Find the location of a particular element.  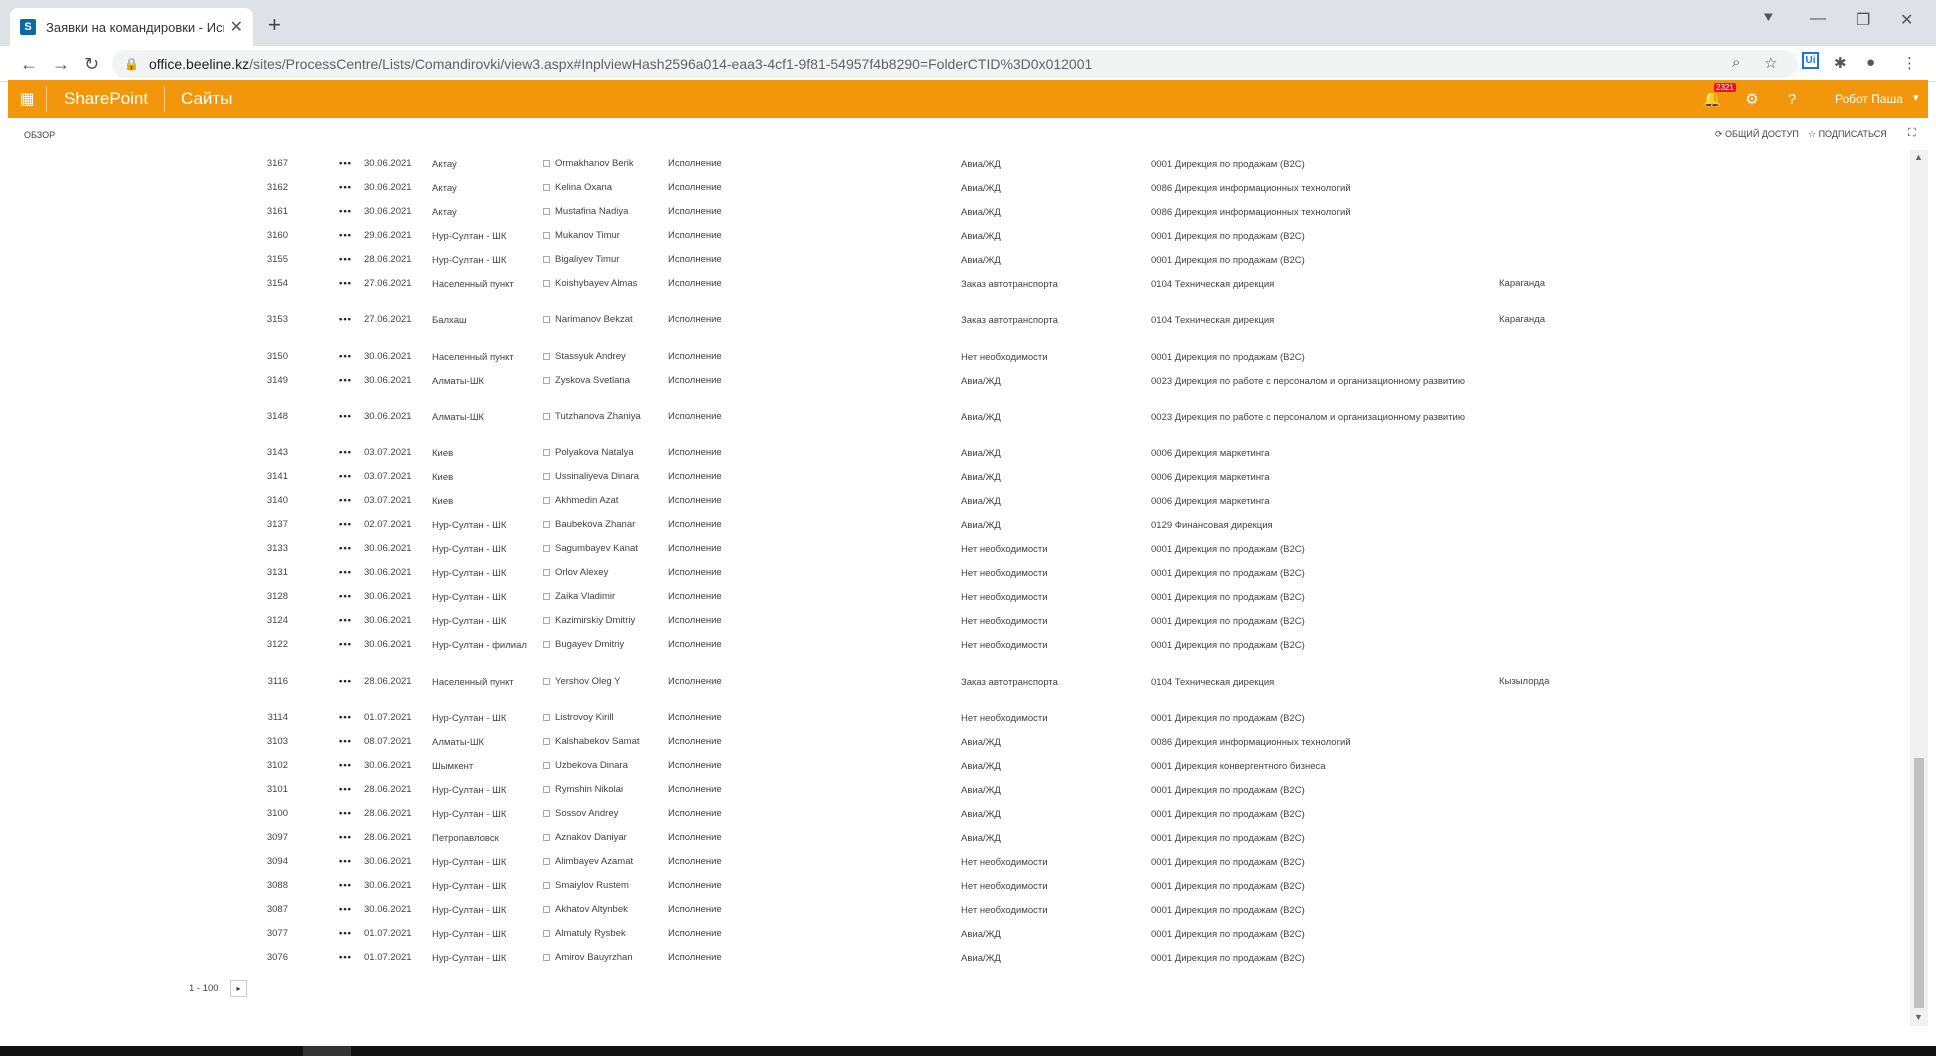

row-employee: Tutzhanova Zhaniya is located at coordinates (598, 416).